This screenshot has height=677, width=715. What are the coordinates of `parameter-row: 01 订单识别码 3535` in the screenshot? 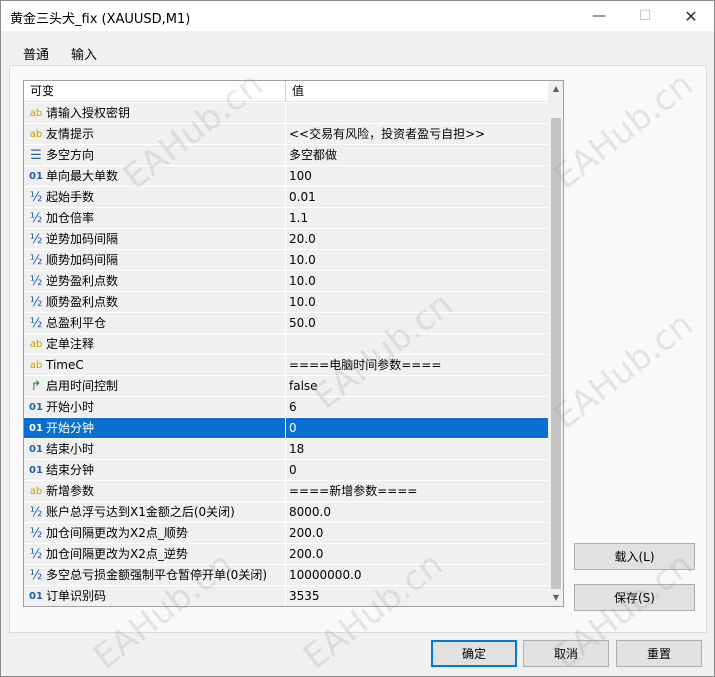 It's located at (286, 596).